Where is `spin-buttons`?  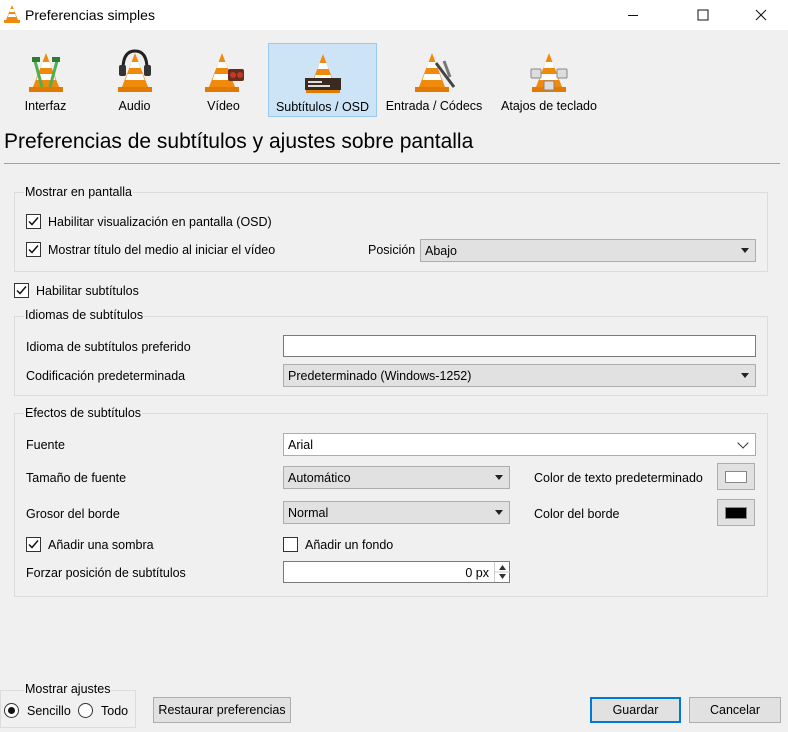
spin-buttons is located at coordinates (502, 572).